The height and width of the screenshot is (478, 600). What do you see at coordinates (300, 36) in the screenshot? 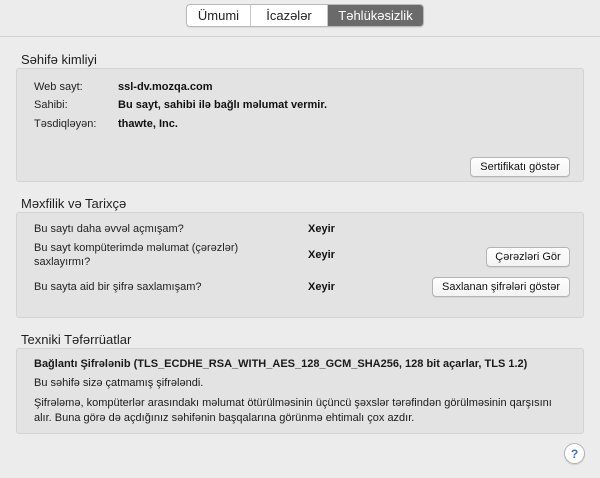
I see `header-divider` at bounding box center [300, 36].